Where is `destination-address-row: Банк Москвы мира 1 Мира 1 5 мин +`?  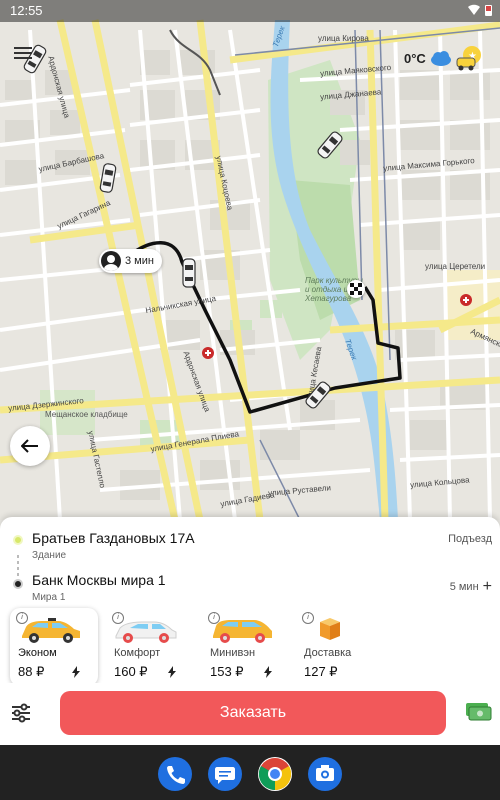 destination-address-row: Банк Москвы мира 1 Мира 1 5 мин + is located at coordinates (250, 587).